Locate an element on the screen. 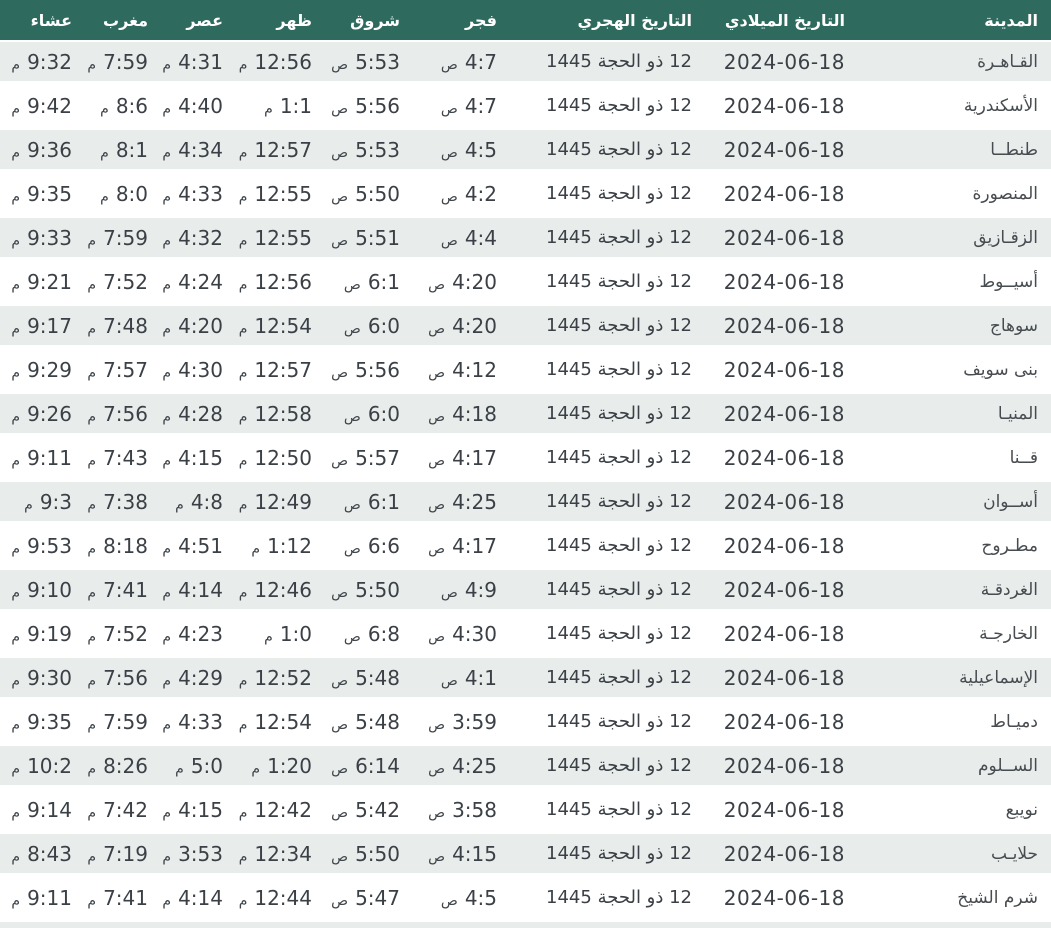 The width and height of the screenshot is (1051, 928). city-name: القـاهـرة is located at coordinates (1007, 61).